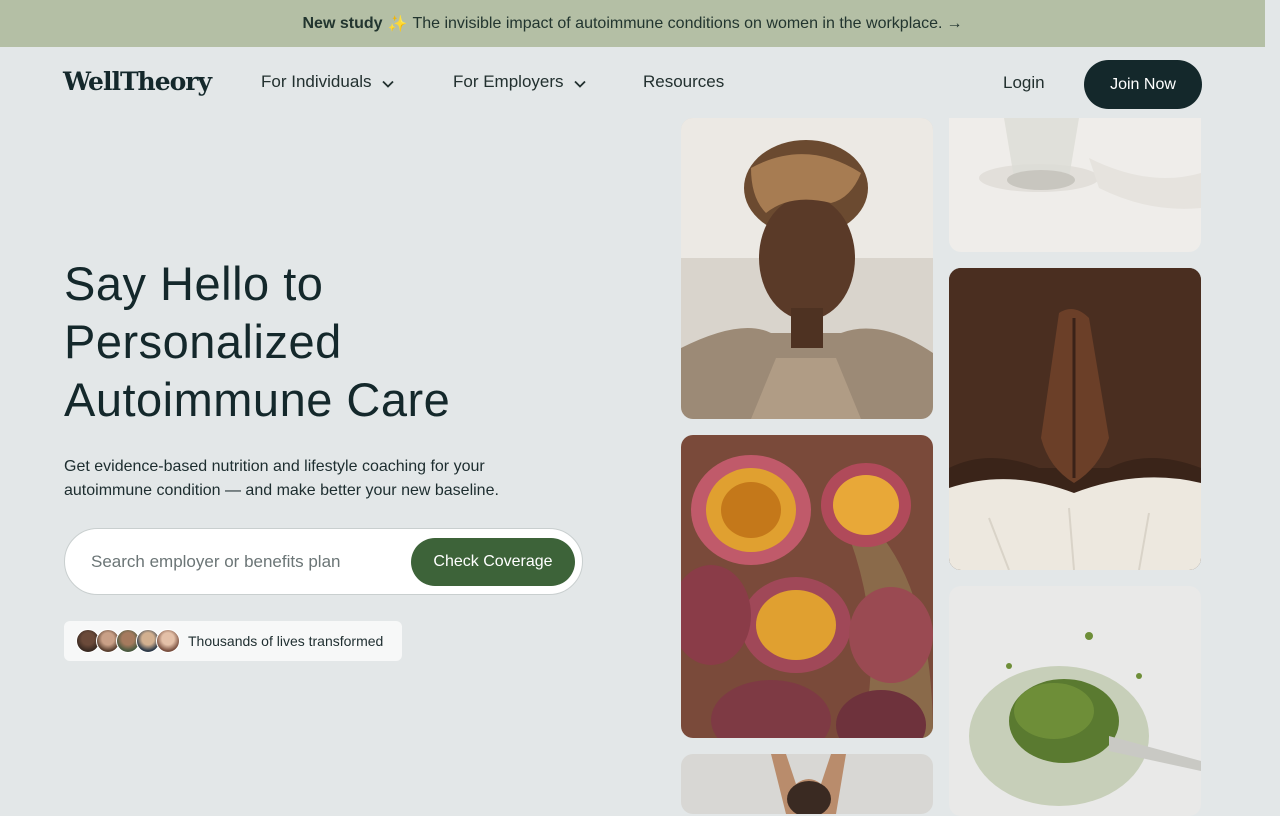 This screenshot has width=1280, height=816. I want to click on arrow-right-icon: →, so click(954, 23).